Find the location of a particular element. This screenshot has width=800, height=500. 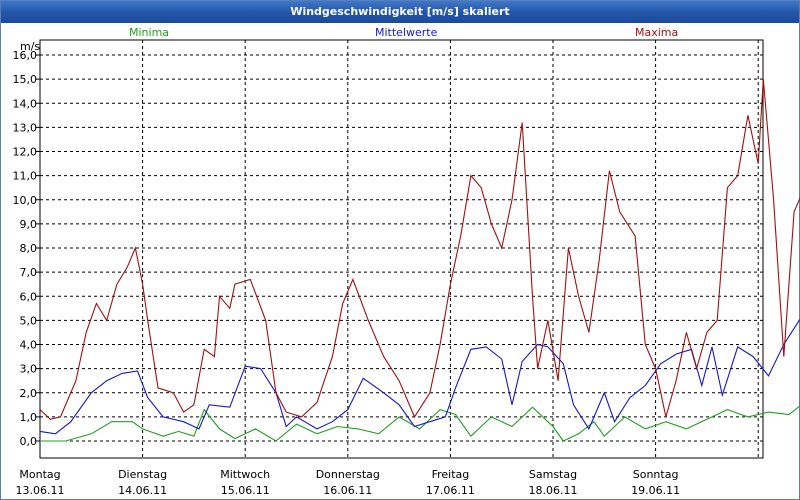

x-tick-date-label: 18.06.11 is located at coordinates (553, 490).